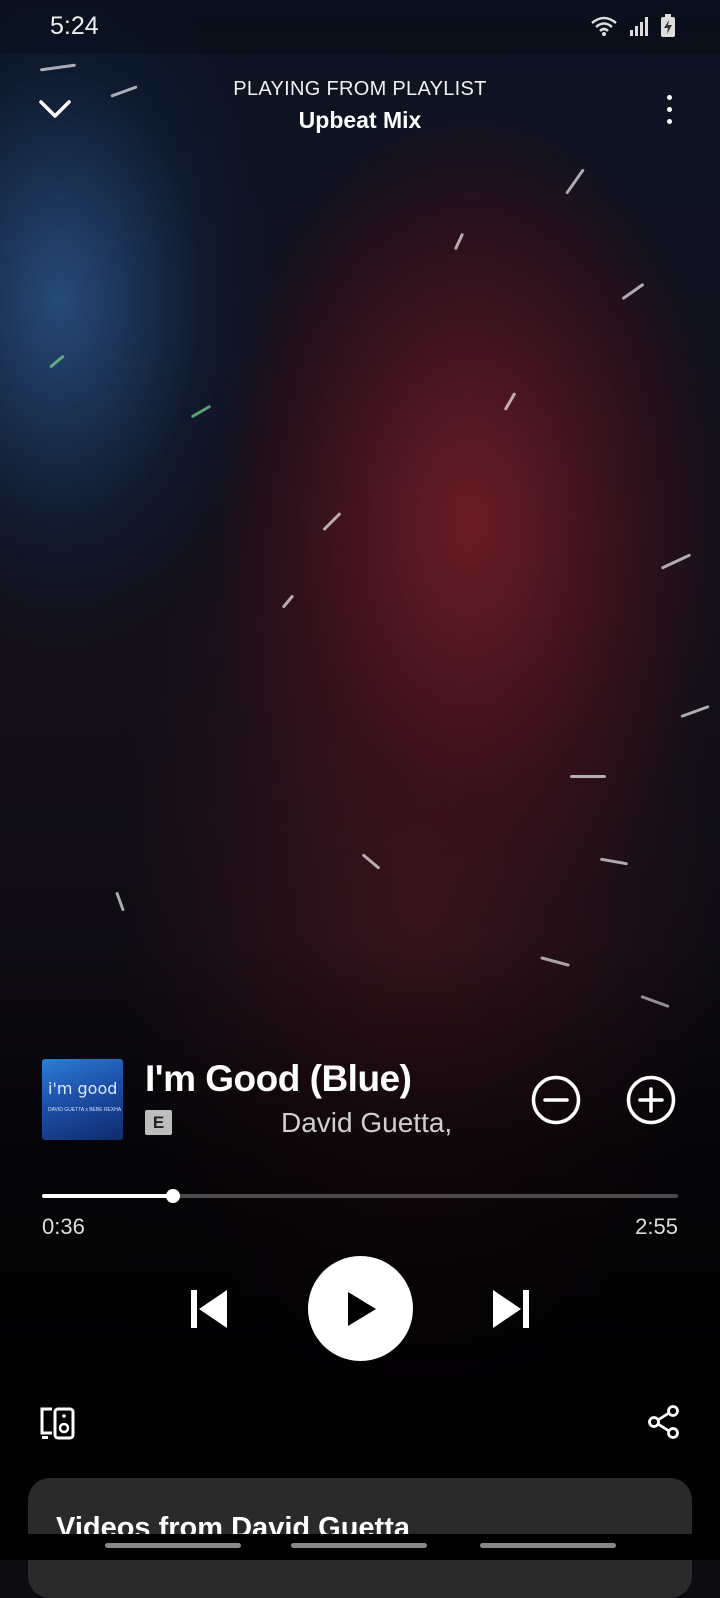 The width and height of the screenshot is (720, 1598). What do you see at coordinates (173, 1545) in the screenshot?
I see `nav-recents-handle` at bounding box center [173, 1545].